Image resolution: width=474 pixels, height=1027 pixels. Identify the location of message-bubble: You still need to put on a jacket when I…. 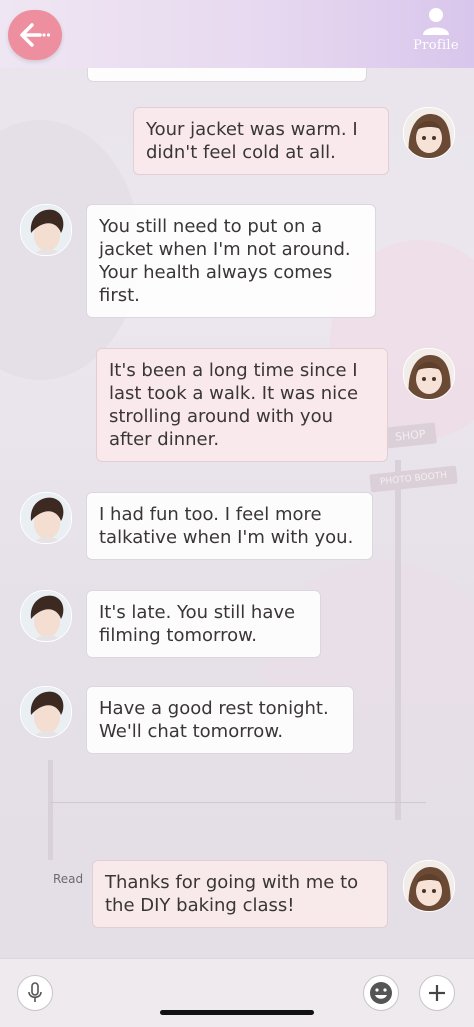
(231, 261).